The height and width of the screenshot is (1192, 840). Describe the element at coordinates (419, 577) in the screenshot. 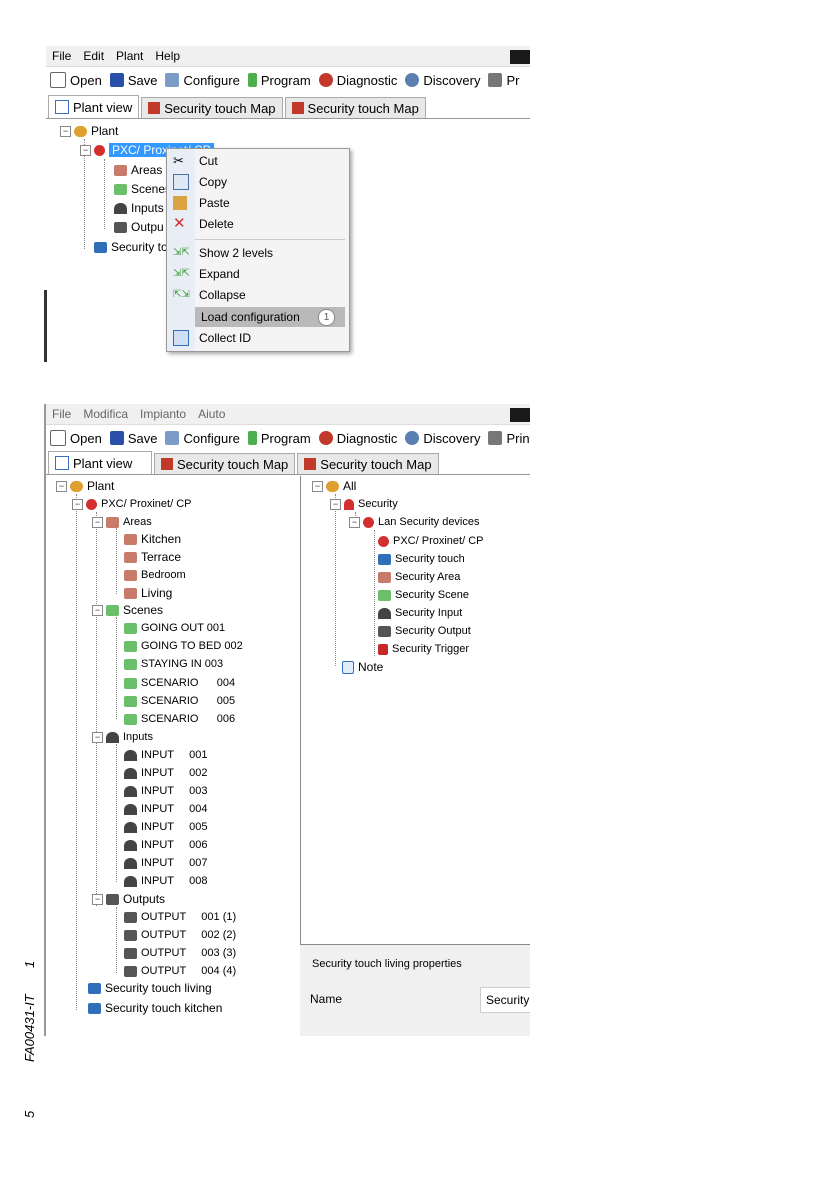

I see `tree-item-security-area: Security Area` at that location.